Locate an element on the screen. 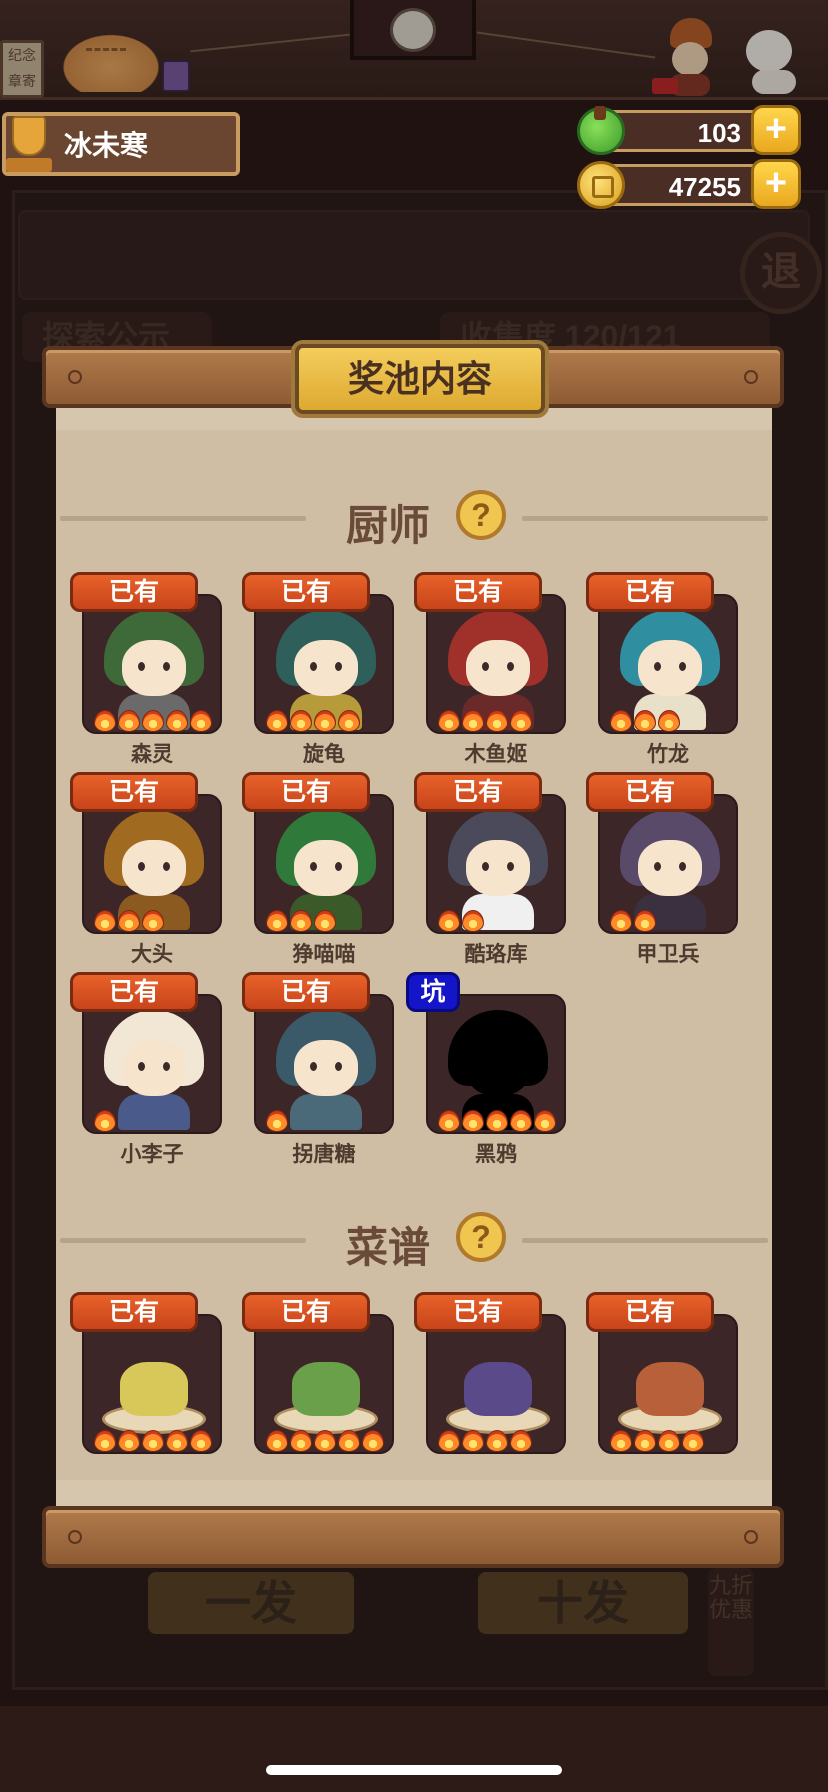 This screenshot has height=1792, width=828. chef-section-label: 厨师 is located at coordinates (388, 525).